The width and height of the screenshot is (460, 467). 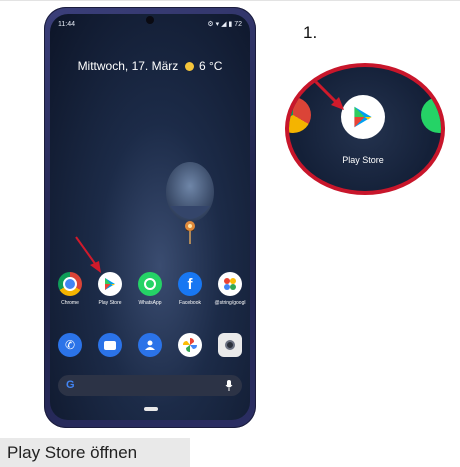 I want to click on app-label: Facebook, so click(x=190, y=303).